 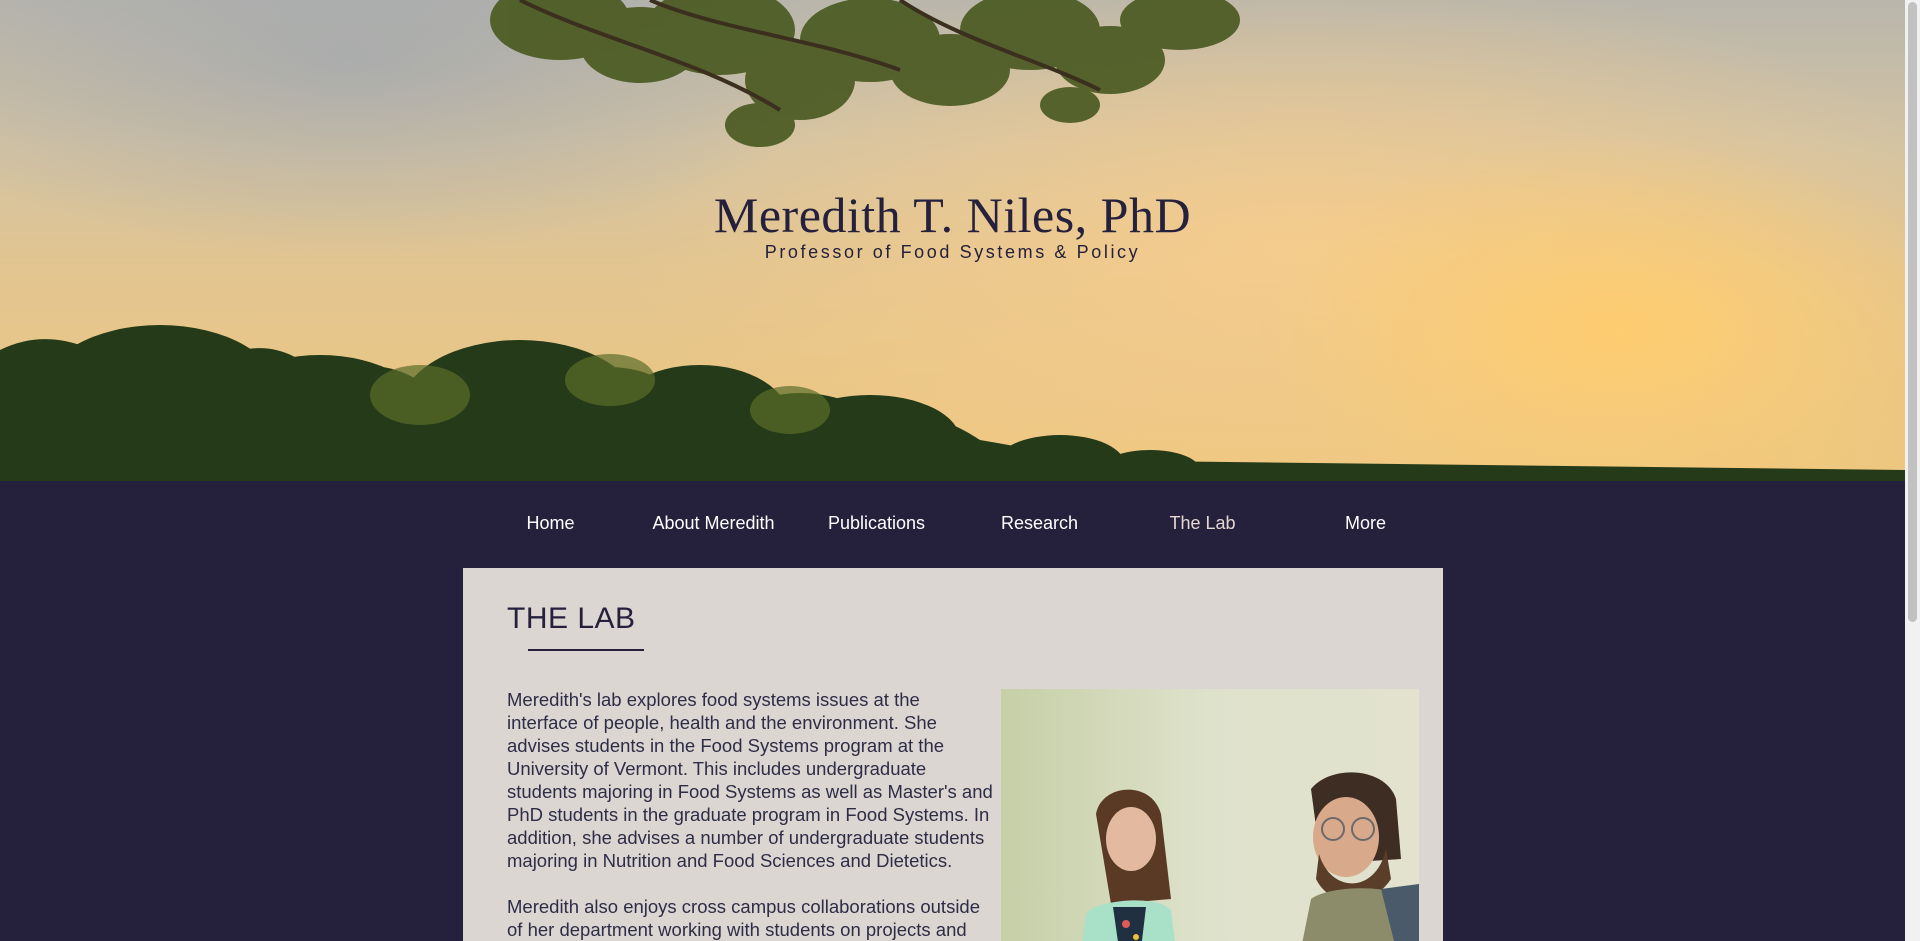 I want to click on page-scrollbar, so click(x=1912, y=470).